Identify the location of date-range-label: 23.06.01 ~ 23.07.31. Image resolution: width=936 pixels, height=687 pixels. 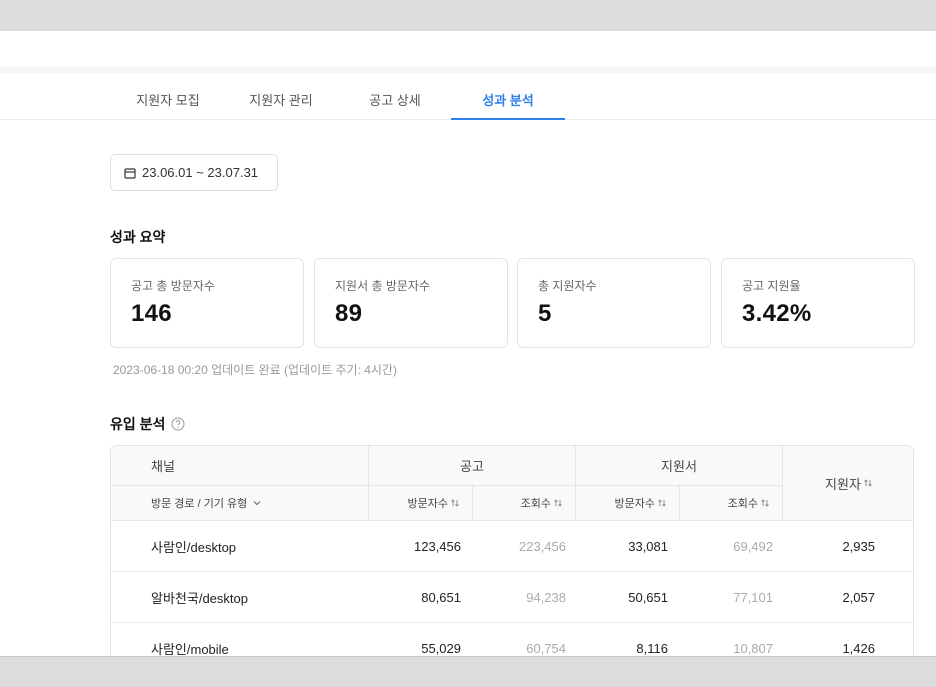
(200, 172).